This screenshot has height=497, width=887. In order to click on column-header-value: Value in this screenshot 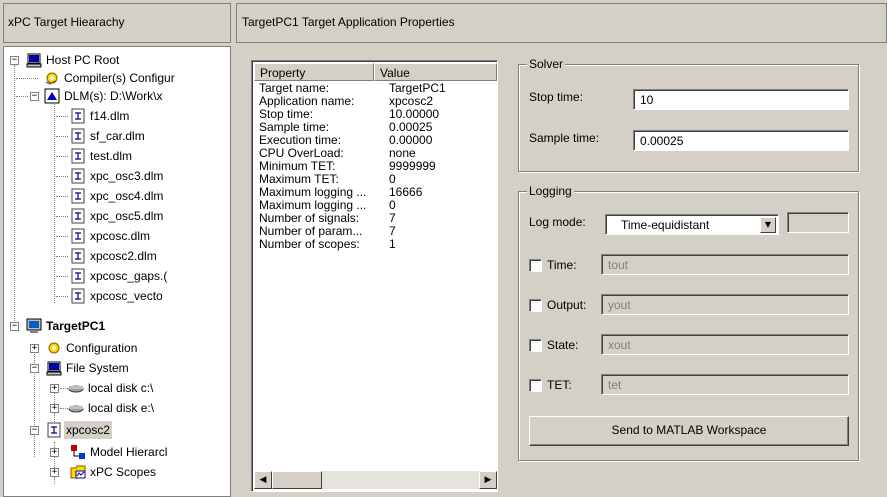, I will do `click(435, 72)`.